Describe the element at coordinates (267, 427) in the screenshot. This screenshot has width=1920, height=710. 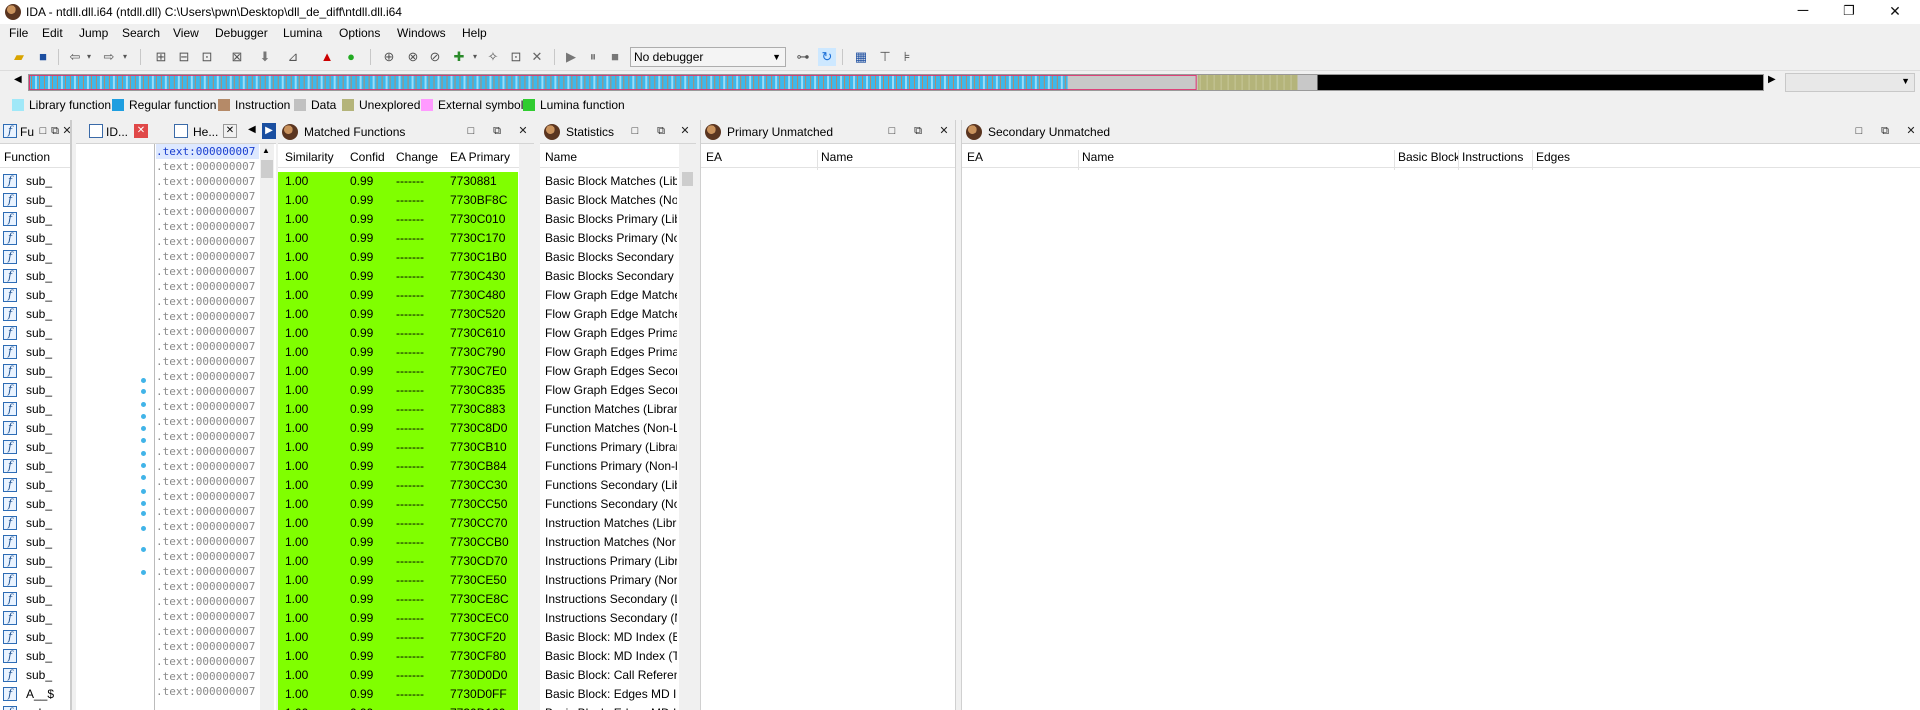
I see `disassembly-scrollbar: ▲` at that location.